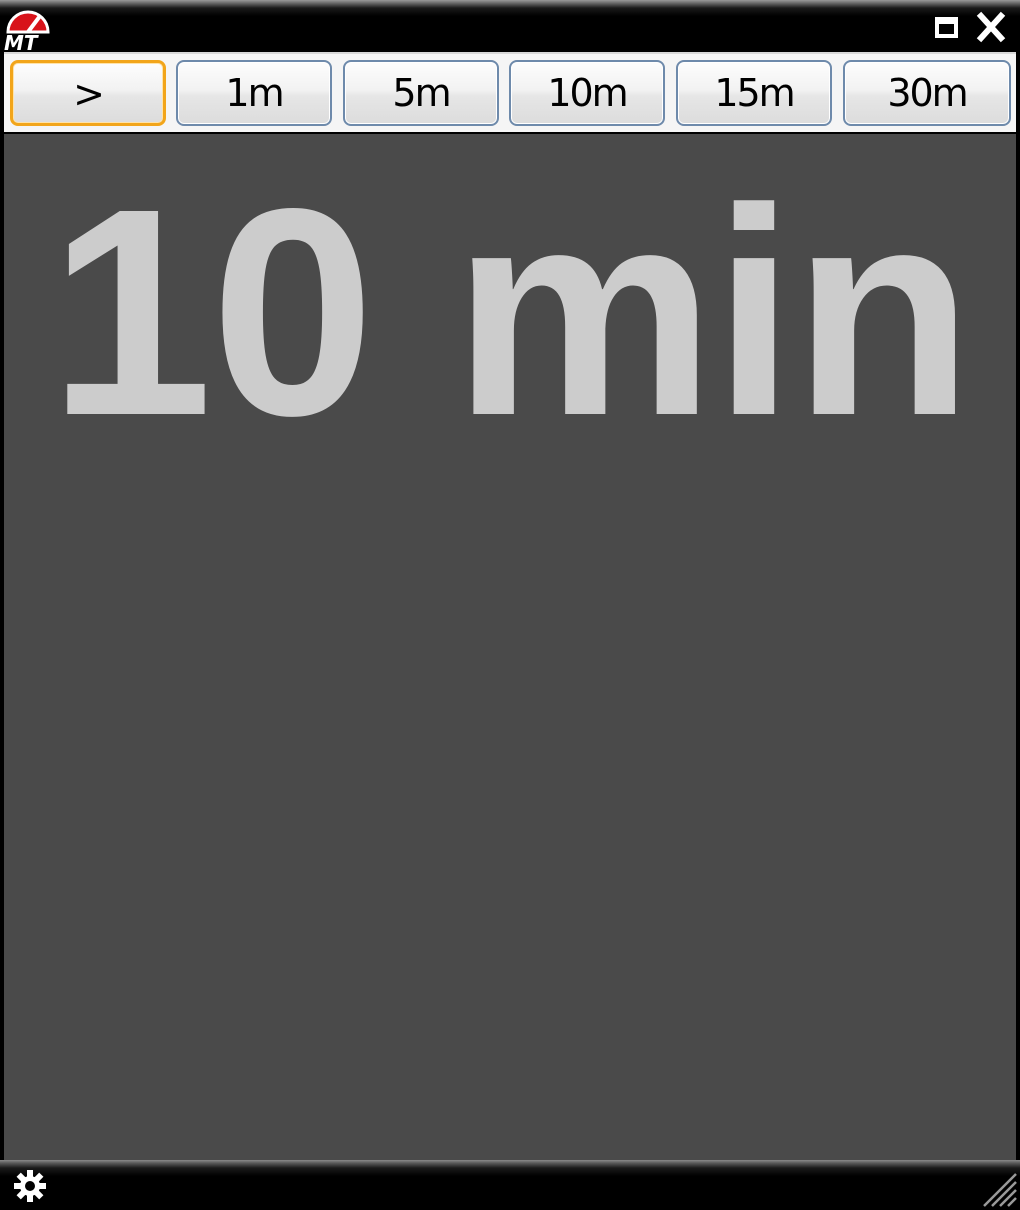 This screenshot has height=1210, width=1020. I want to click on interval-1m-button: 1m, so click(254, 93).